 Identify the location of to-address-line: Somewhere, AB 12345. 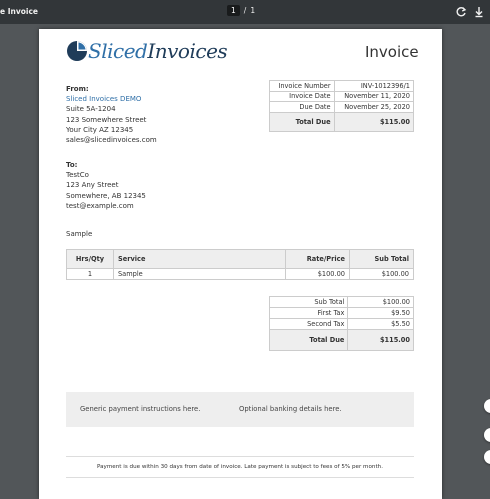
(106, 195).